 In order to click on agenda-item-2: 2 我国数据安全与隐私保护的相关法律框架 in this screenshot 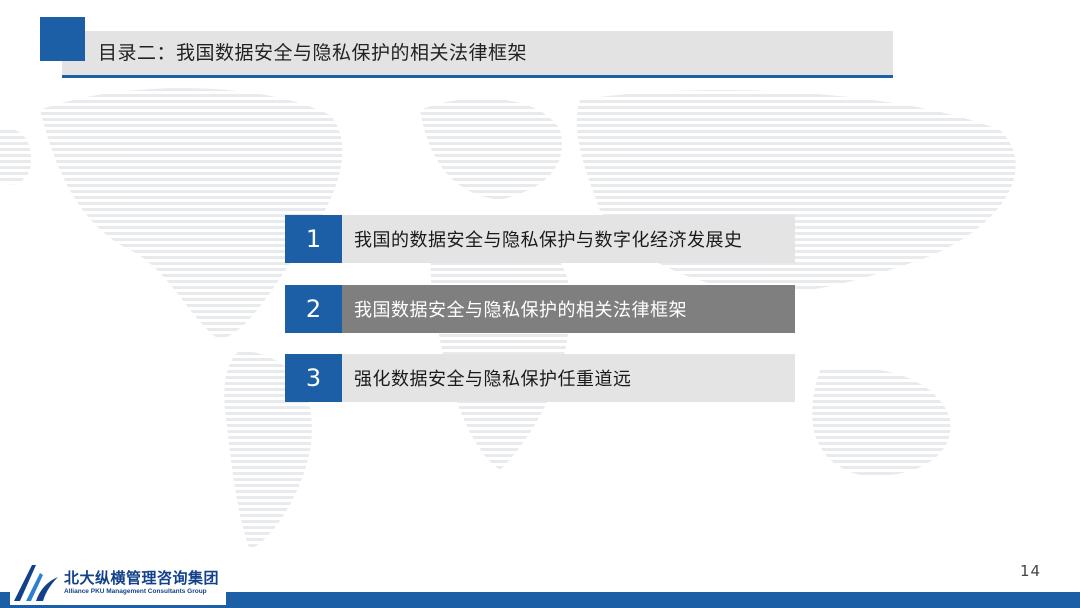, I will do `click(540, 309)`.